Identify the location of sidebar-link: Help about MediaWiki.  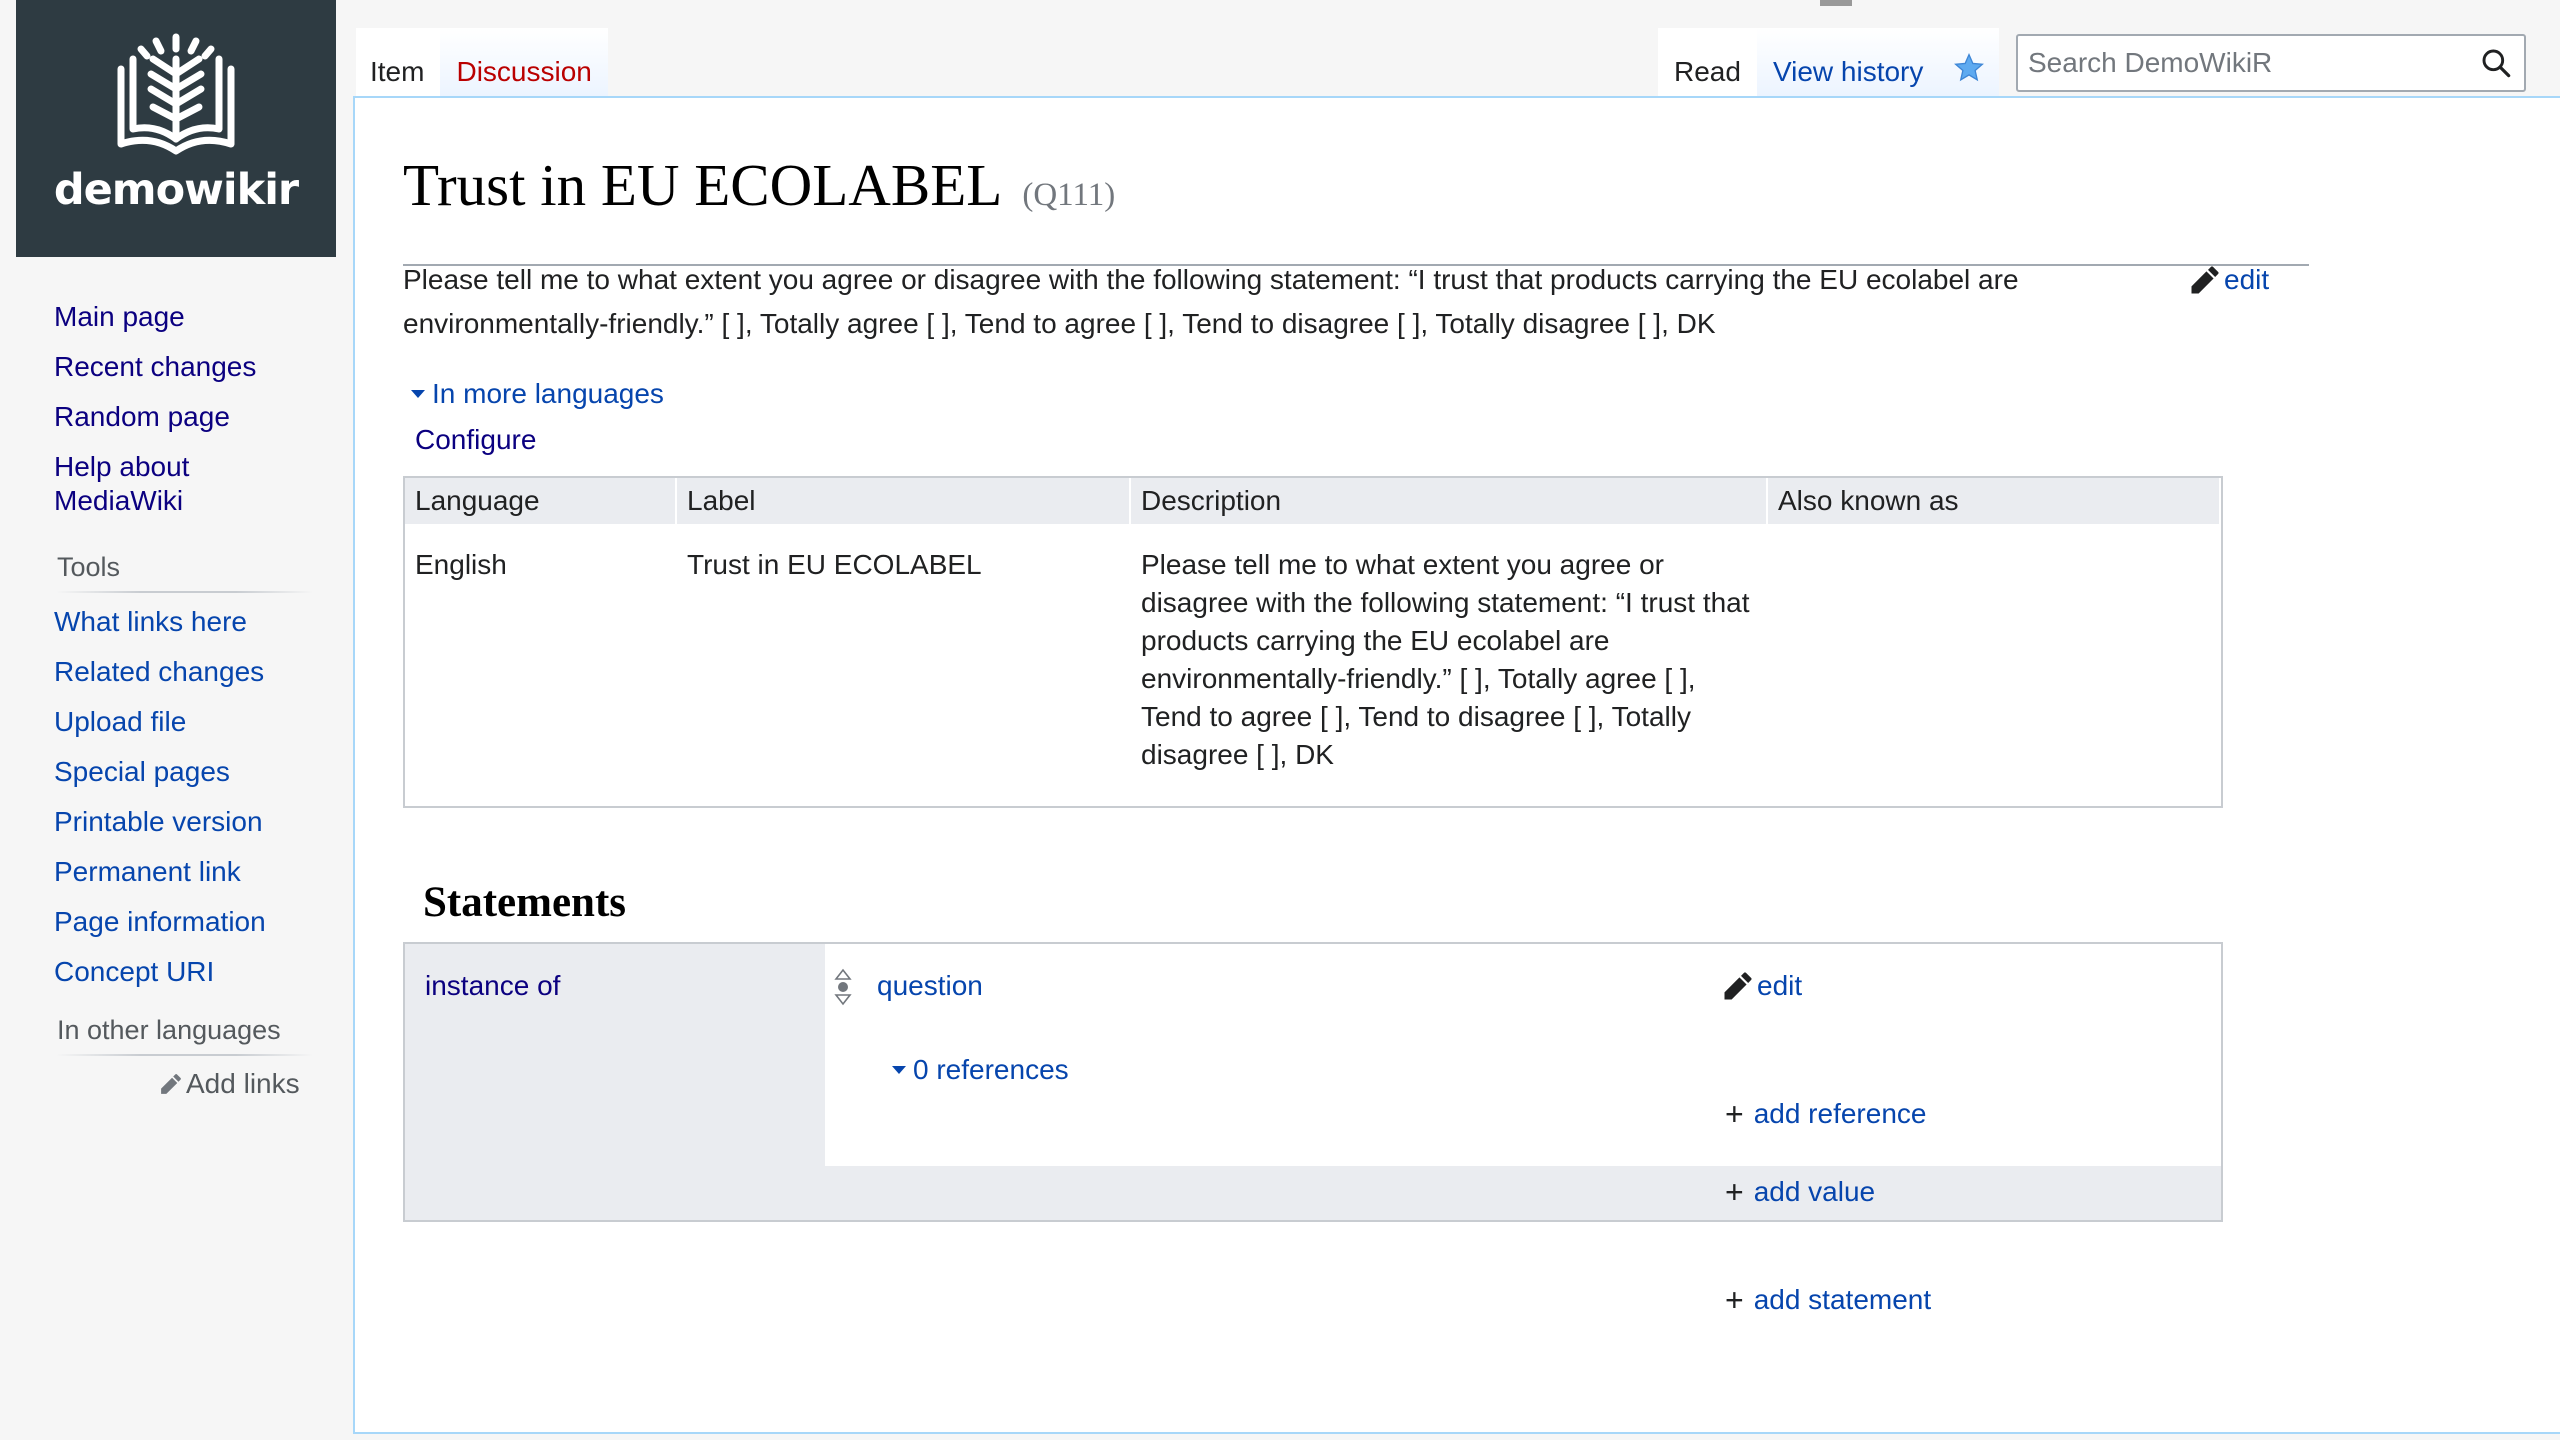
(121, 483).